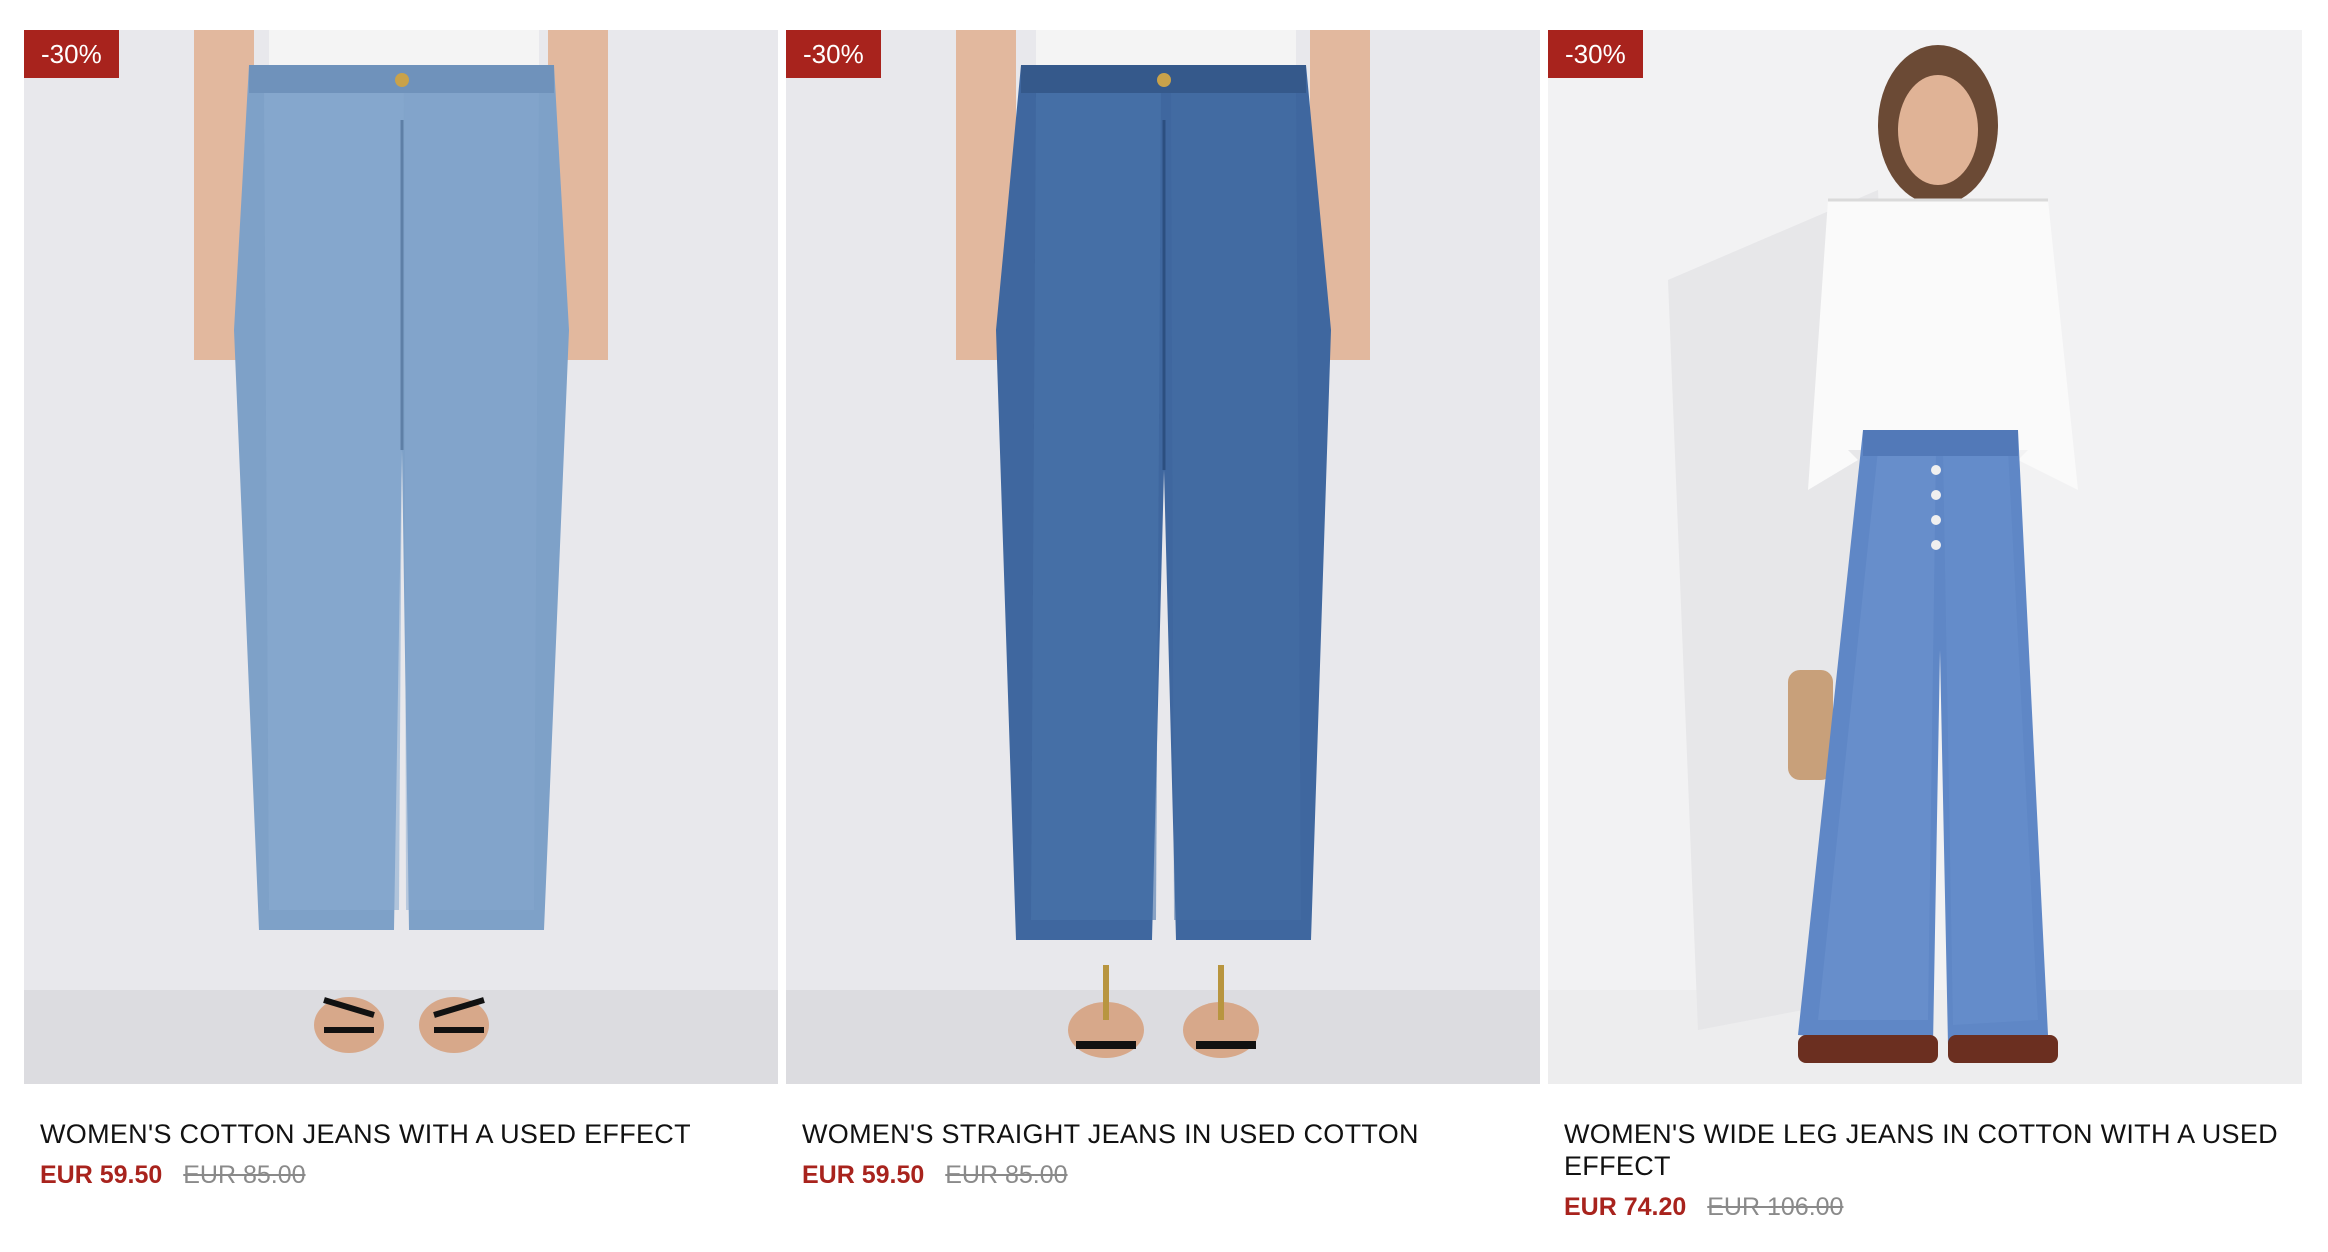  I want to click on product-name: WOMEN'S STRAIGHT JEANS IN USED COTTON, so click(1163, 1134).